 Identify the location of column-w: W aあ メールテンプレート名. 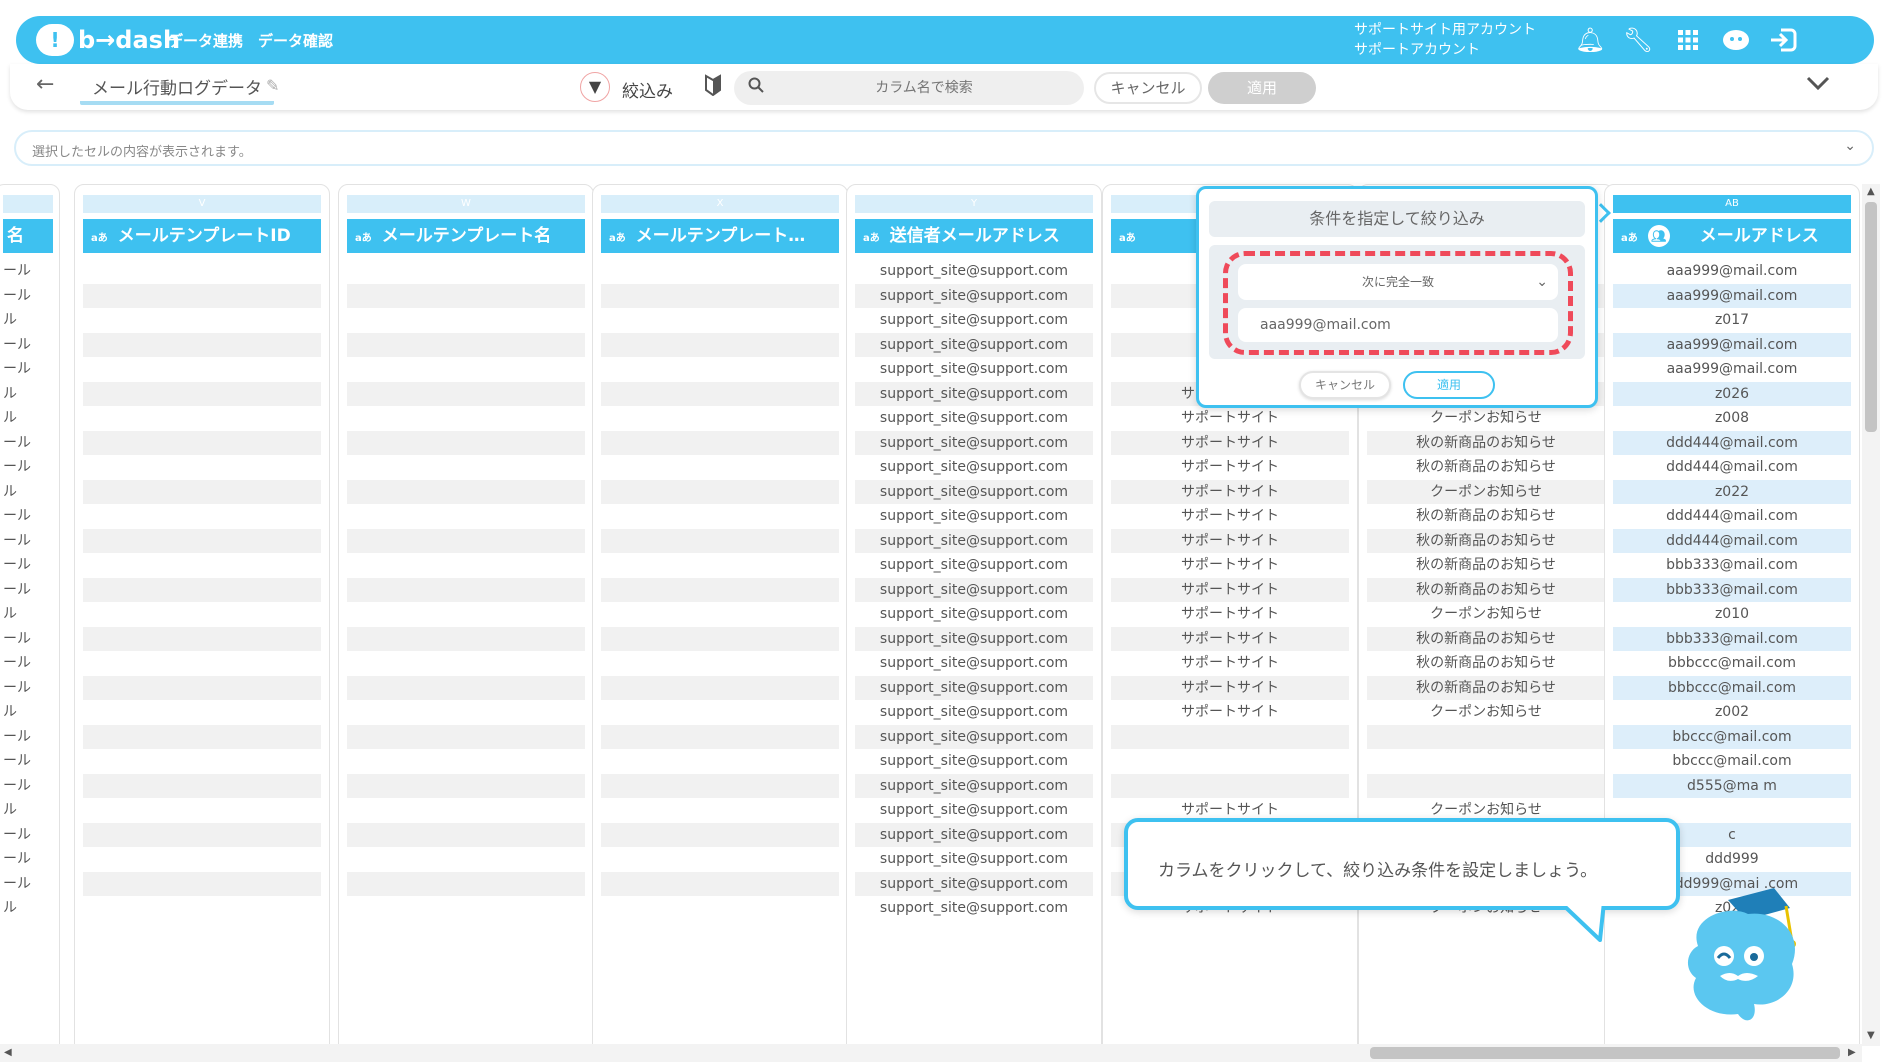
(466, 615).